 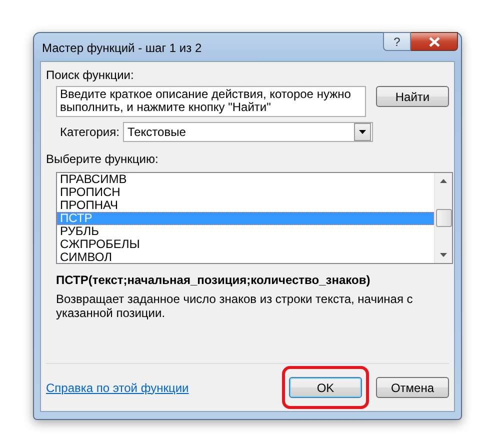 What do you see at coordinates (443, 181) in the screenshot?
I see `scroll-up-icon` at bounding box center [443, 181].